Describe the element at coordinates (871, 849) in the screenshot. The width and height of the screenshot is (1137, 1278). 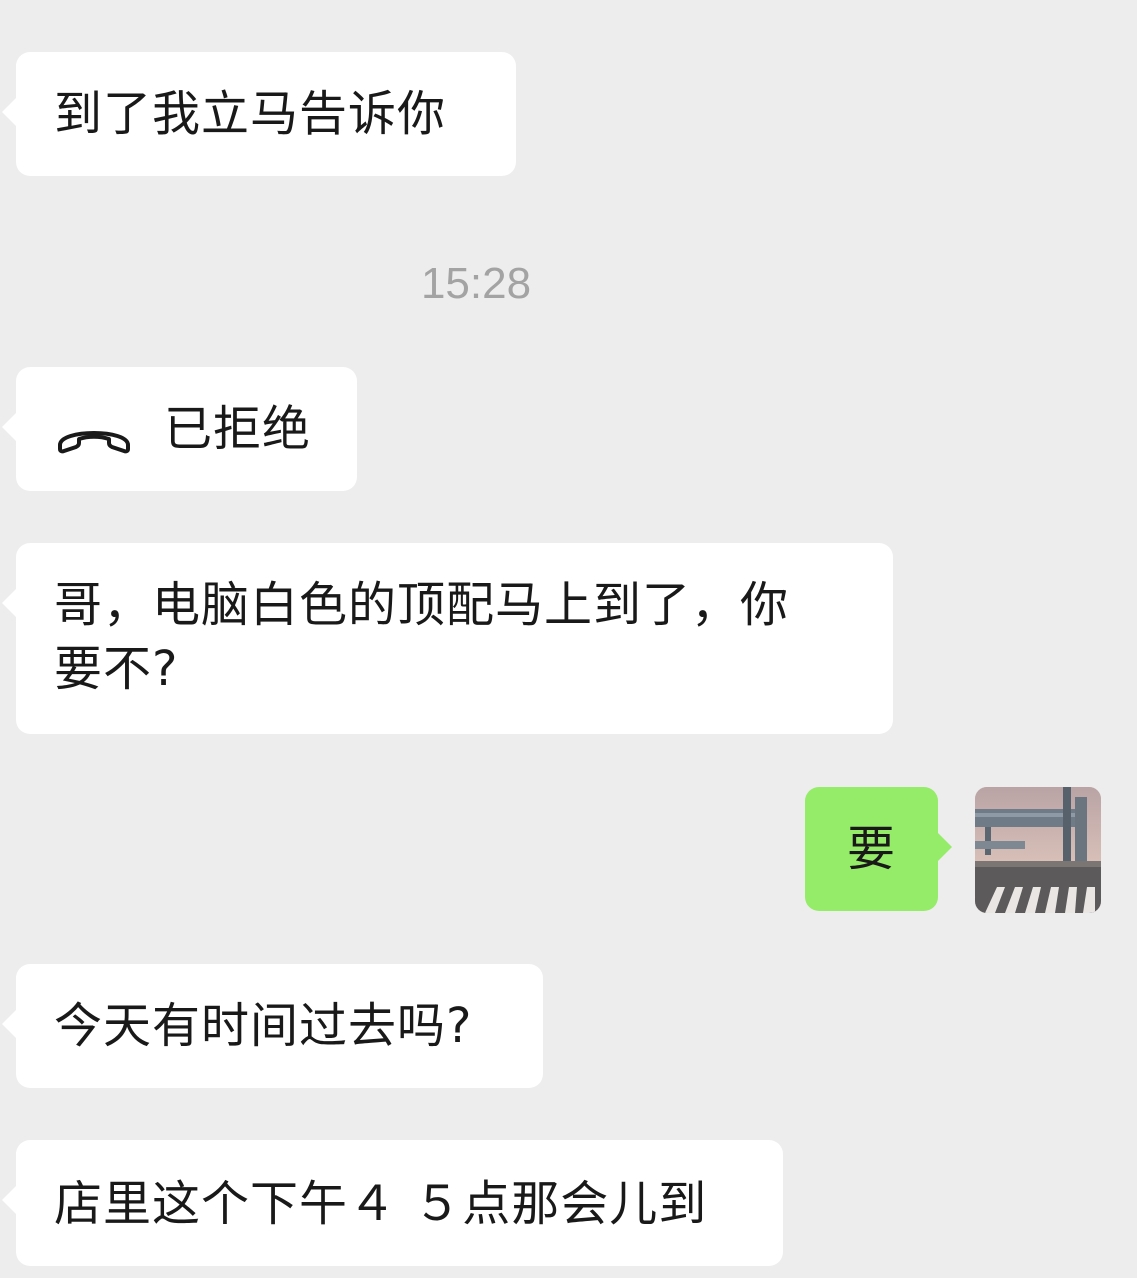
I see `message-text: 要` at that location.